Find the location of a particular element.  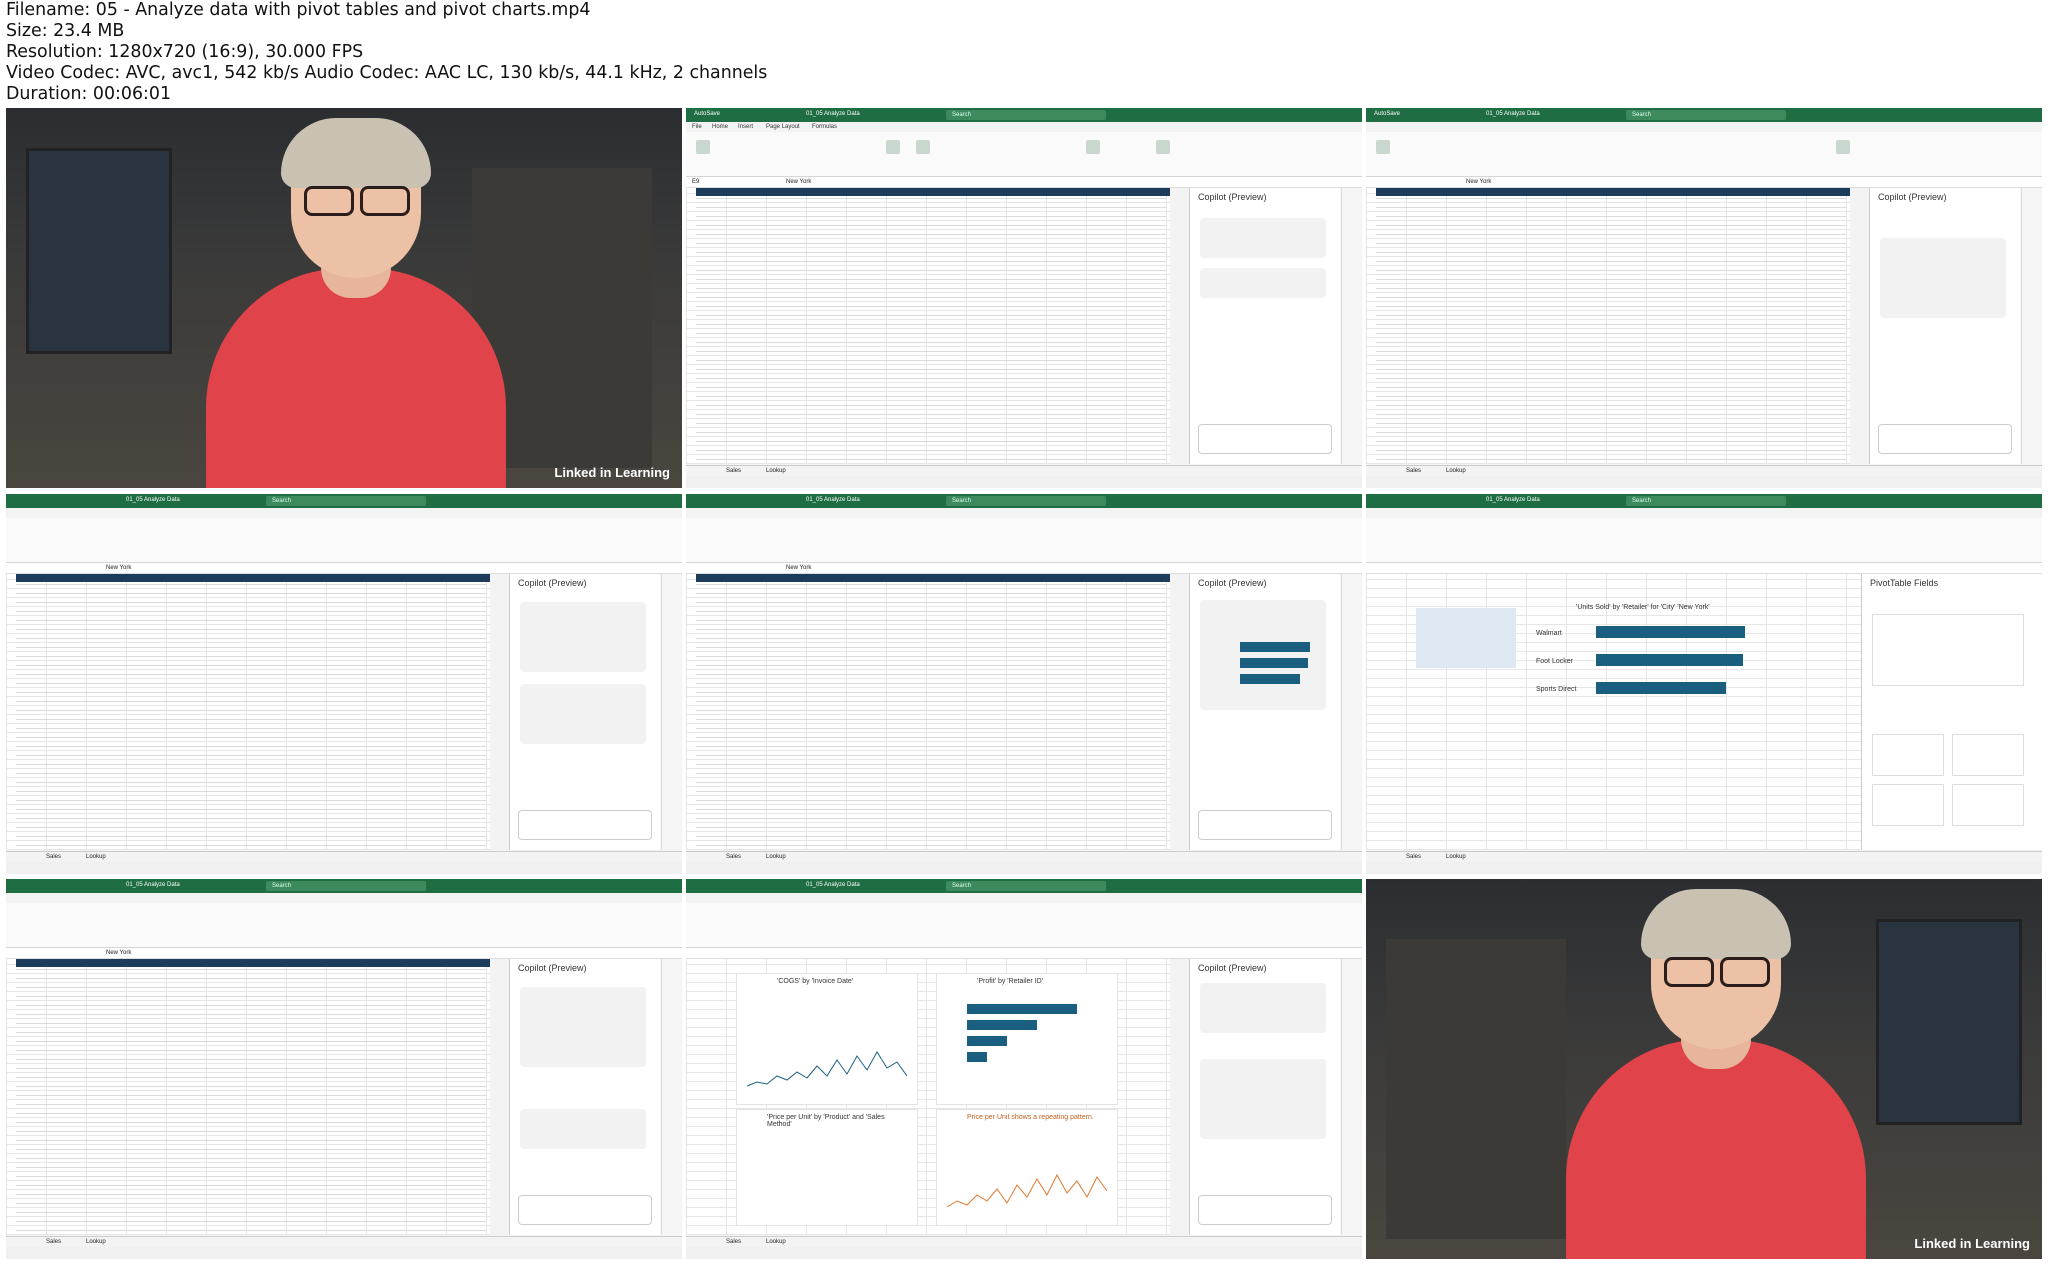

pivot-table is located at coordinates (1466, 638).